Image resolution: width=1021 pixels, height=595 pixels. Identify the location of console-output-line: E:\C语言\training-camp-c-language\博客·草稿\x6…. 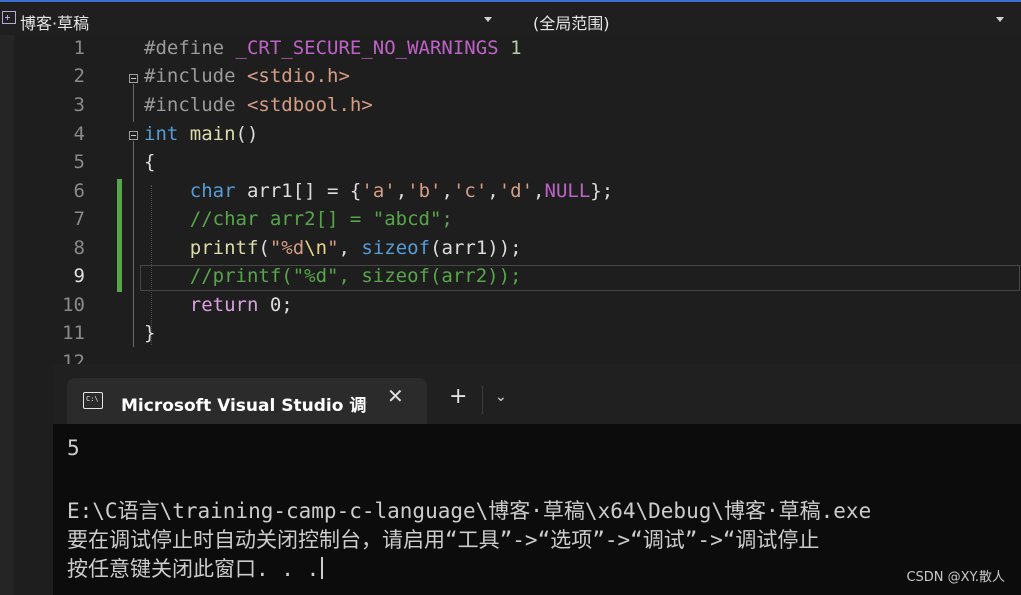
(469, 511).